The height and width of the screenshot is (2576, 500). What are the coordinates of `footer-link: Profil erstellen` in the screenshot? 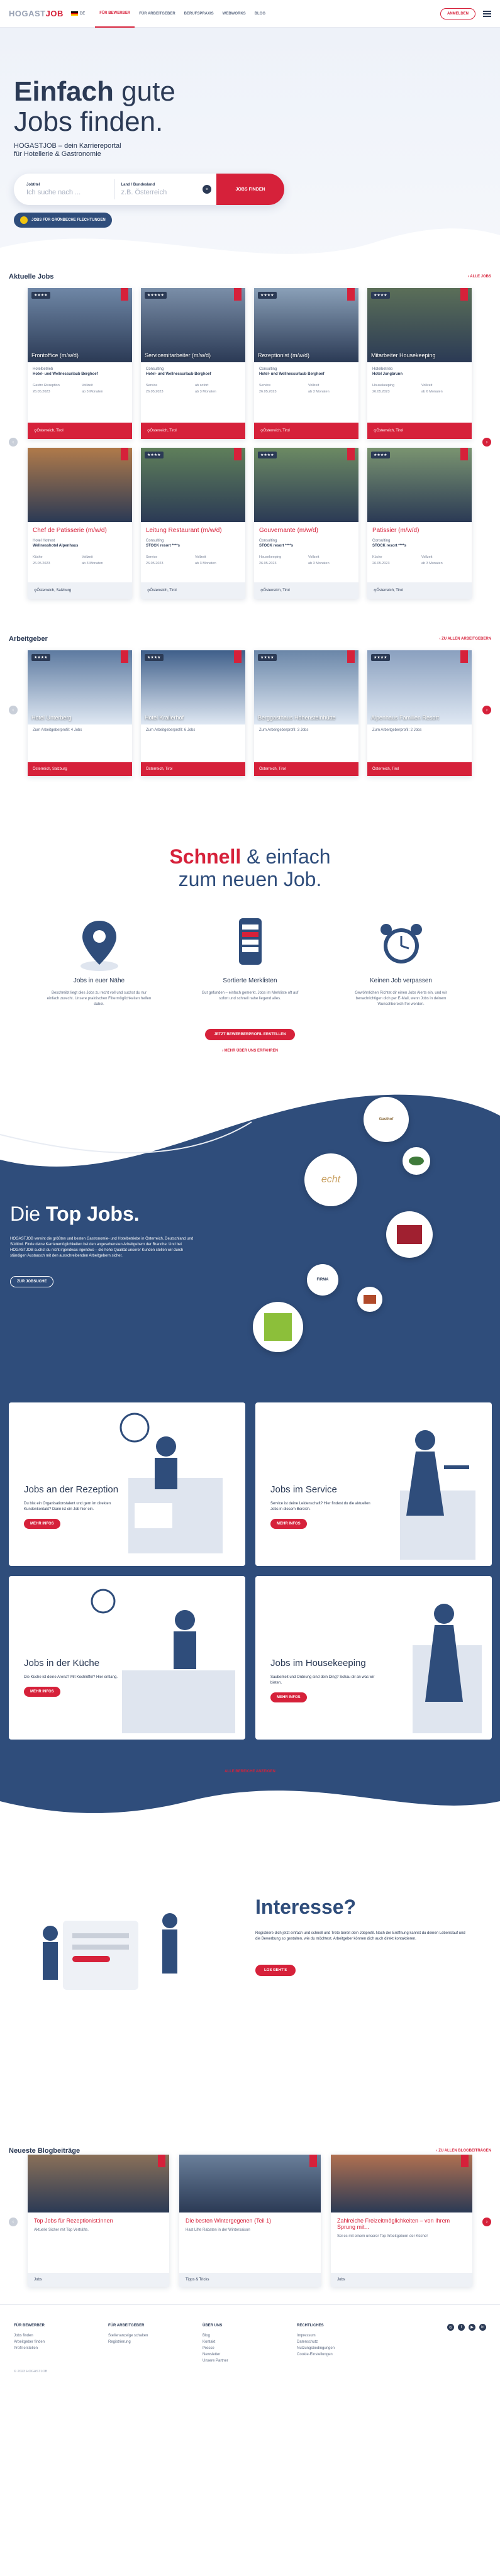 It's located at (61, 2348).